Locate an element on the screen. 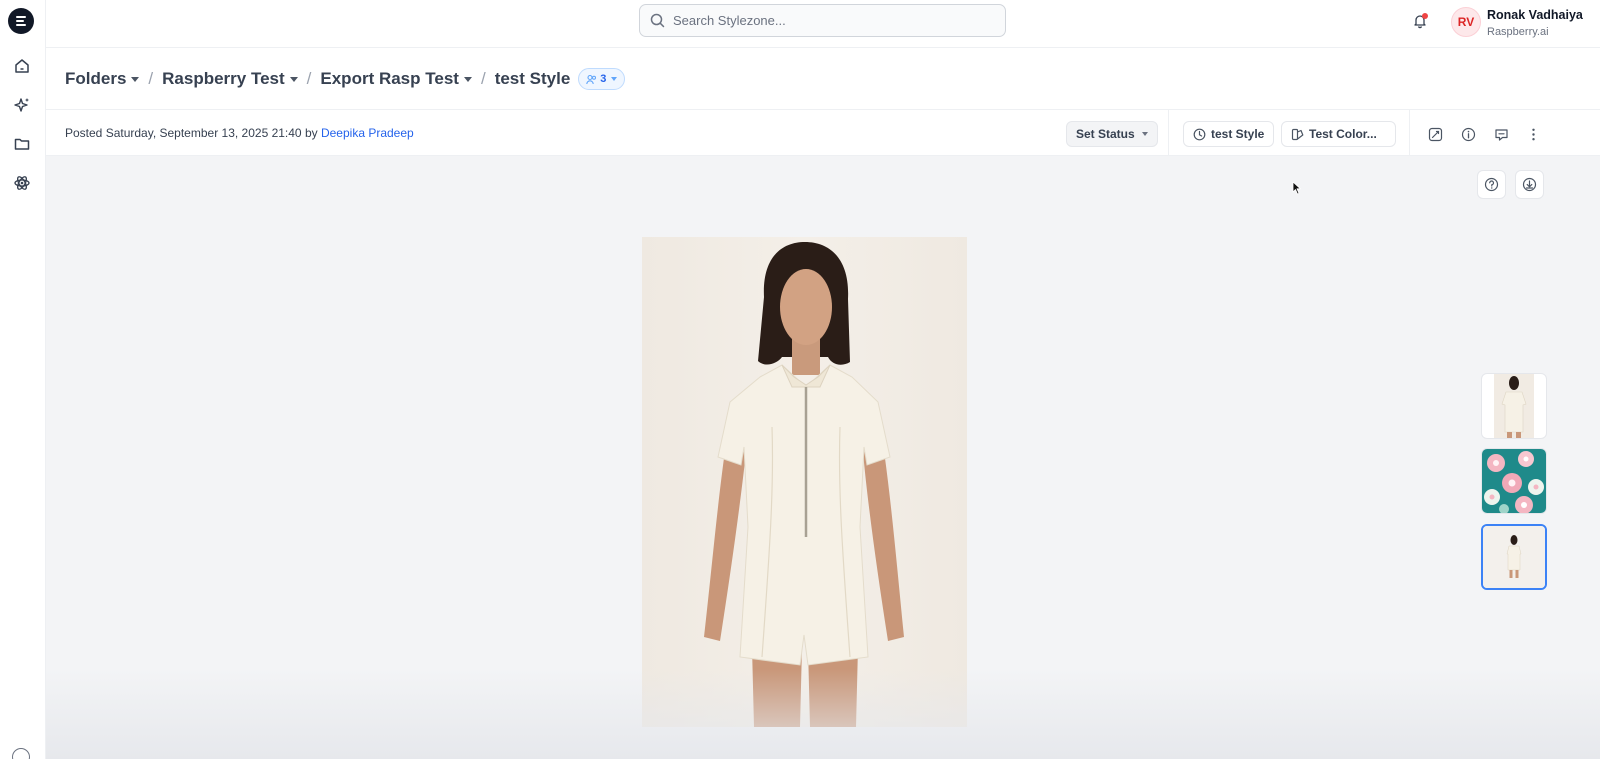  user-org: Raspberry.ai is located at coordinates (1518, 32).